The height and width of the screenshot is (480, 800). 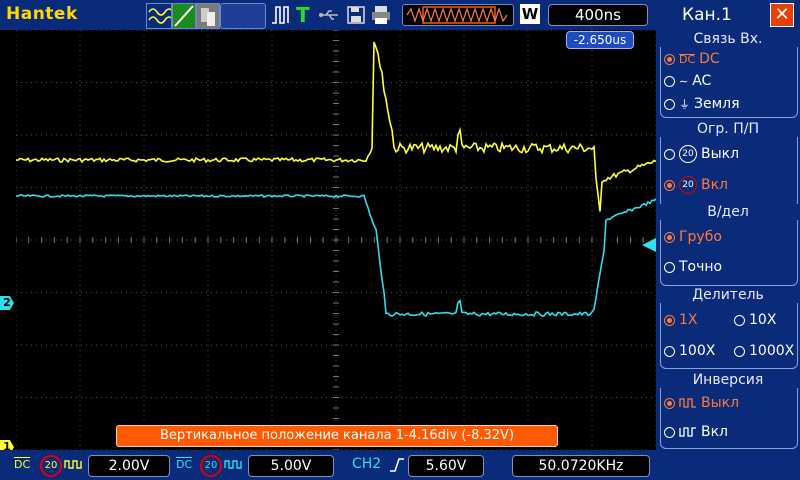 I want to click on probe-option-label: 100X, so click(x=697, y=351).